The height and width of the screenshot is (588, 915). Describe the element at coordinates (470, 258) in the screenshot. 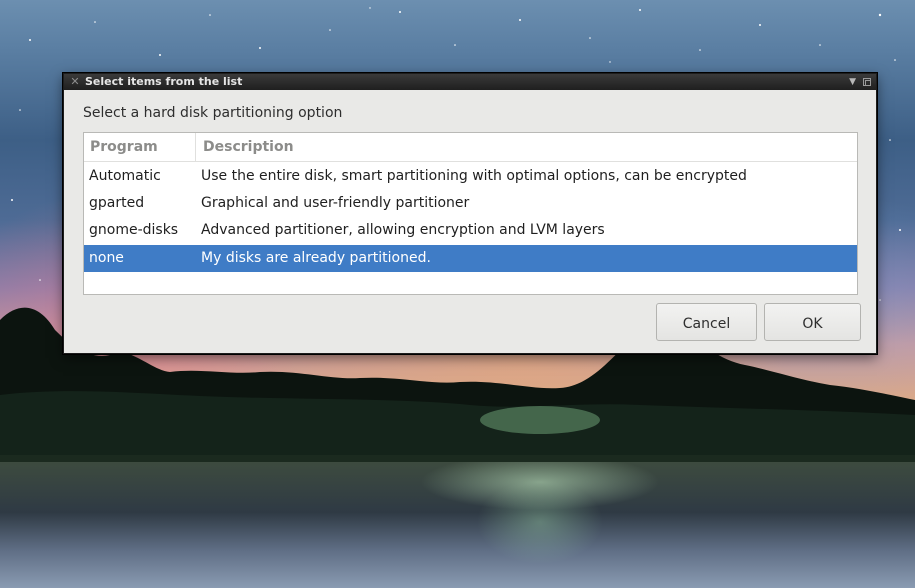

I see `list-row-none: none My disks are already partitioned.` at that location.